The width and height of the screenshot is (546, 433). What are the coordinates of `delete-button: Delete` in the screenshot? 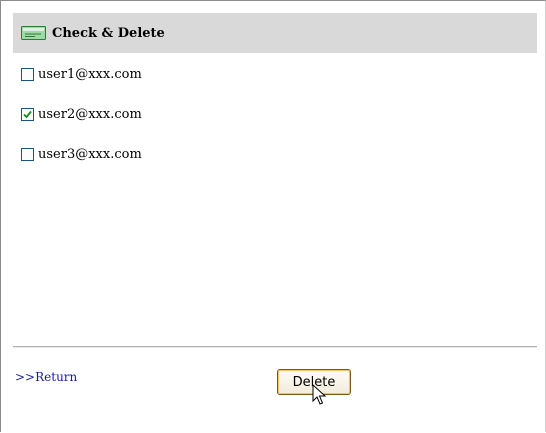 It's located at (314, 382).